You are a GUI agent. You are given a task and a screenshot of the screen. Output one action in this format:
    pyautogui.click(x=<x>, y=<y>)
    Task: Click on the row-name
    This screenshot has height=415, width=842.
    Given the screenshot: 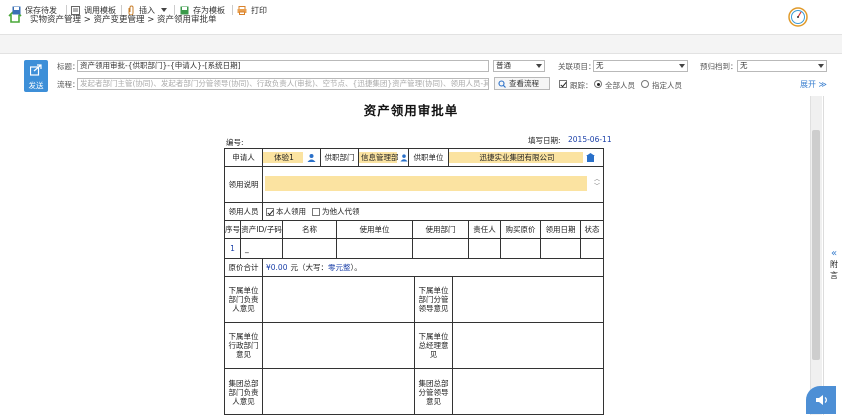 What is the action you would take?
    pyautogui.click(x=310, y=249)
    